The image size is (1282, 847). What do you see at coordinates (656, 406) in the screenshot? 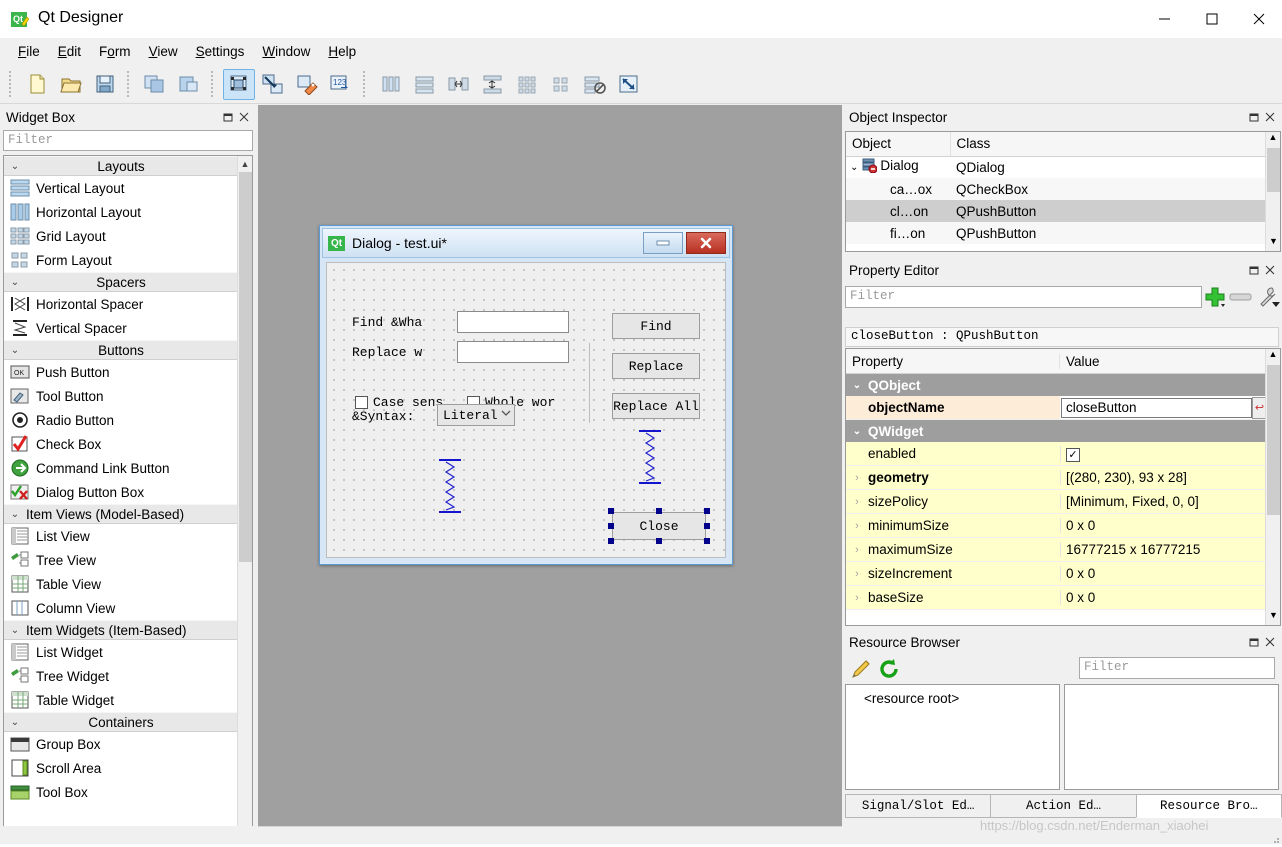
I see `replace-all-button: Replace All` at bounding box center [656, 406].